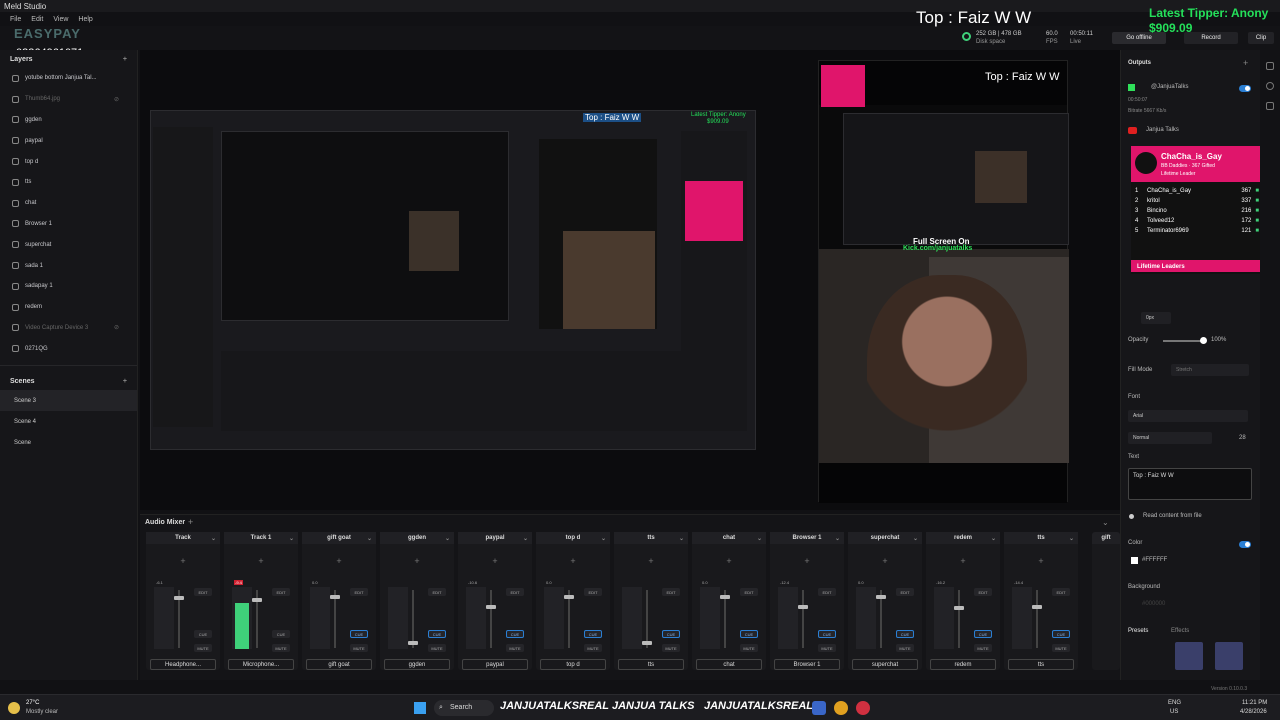 The height and width of the screenshot is (720, 1280). I want to click on menu-file: File, so click(15, 19).